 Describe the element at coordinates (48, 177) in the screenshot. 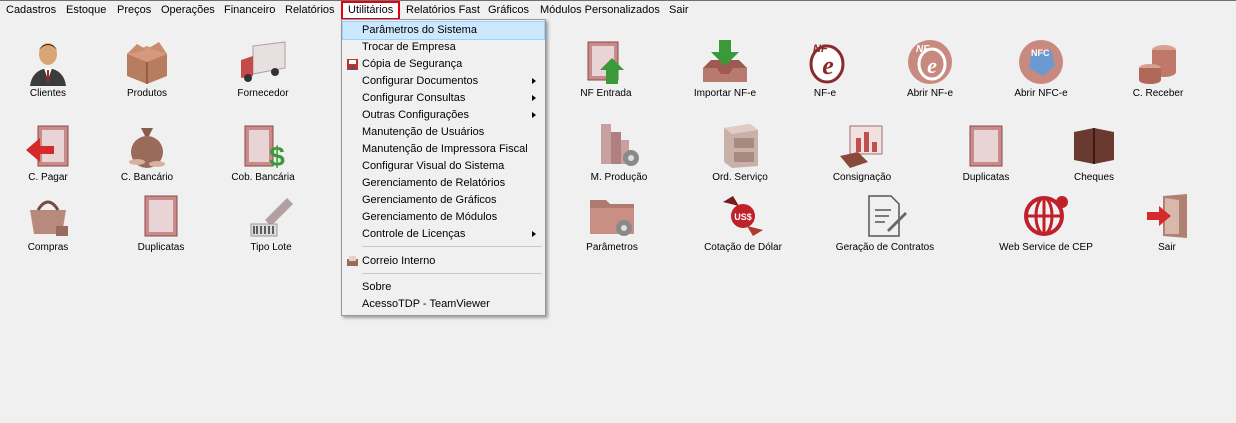

I see `label-c-pagar: C. Pagar` at that location.